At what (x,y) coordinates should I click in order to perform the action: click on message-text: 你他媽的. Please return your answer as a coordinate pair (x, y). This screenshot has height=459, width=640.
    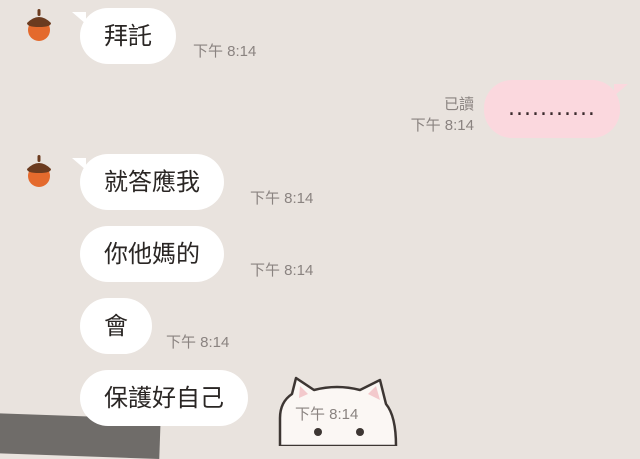
    Looking at the image, I should click on (152, 254).